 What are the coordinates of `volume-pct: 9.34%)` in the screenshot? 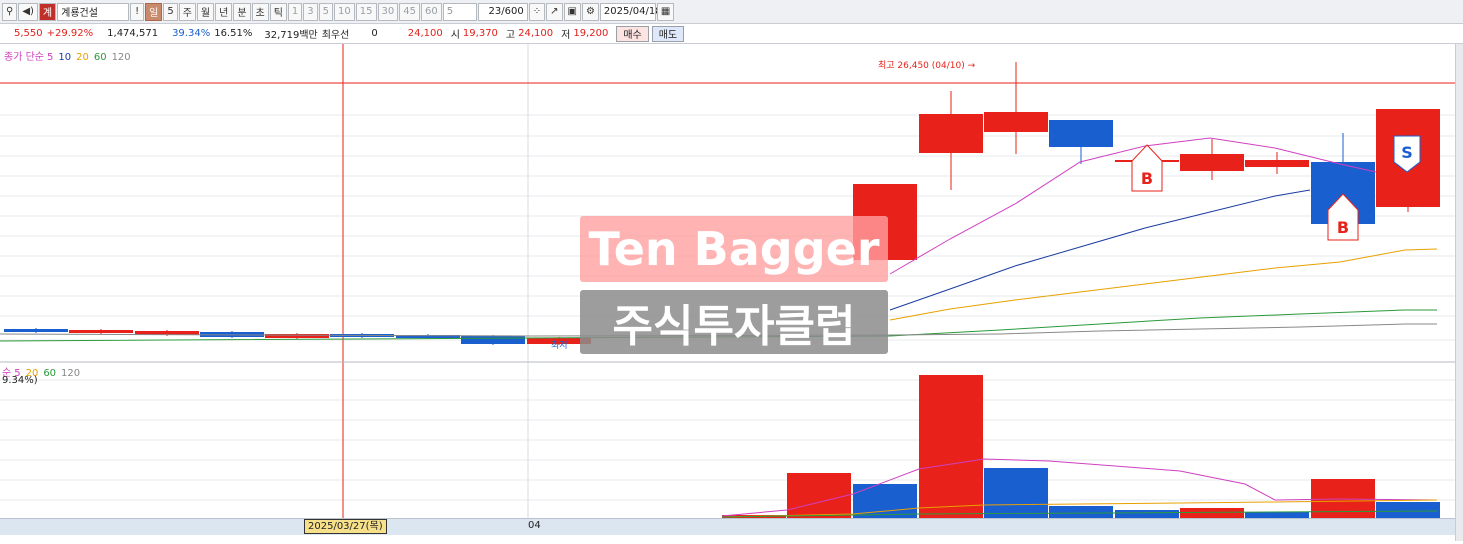 It's located at (20, 380).